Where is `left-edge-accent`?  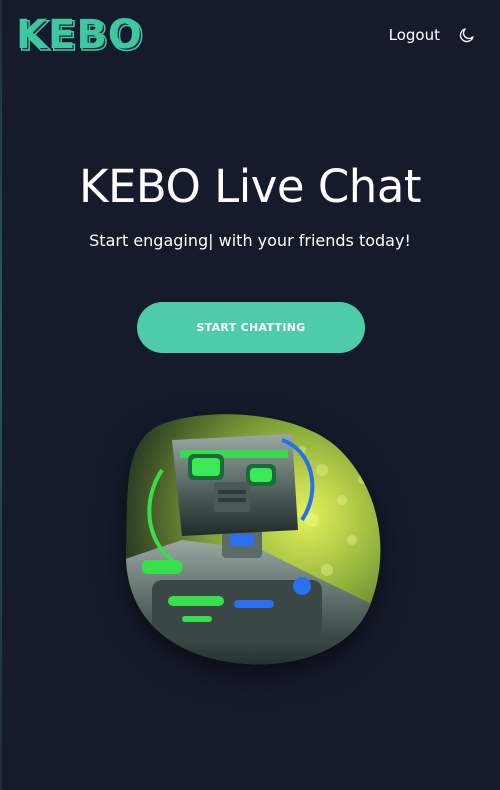
left-edge-accent is located at coordinates (1, 395).